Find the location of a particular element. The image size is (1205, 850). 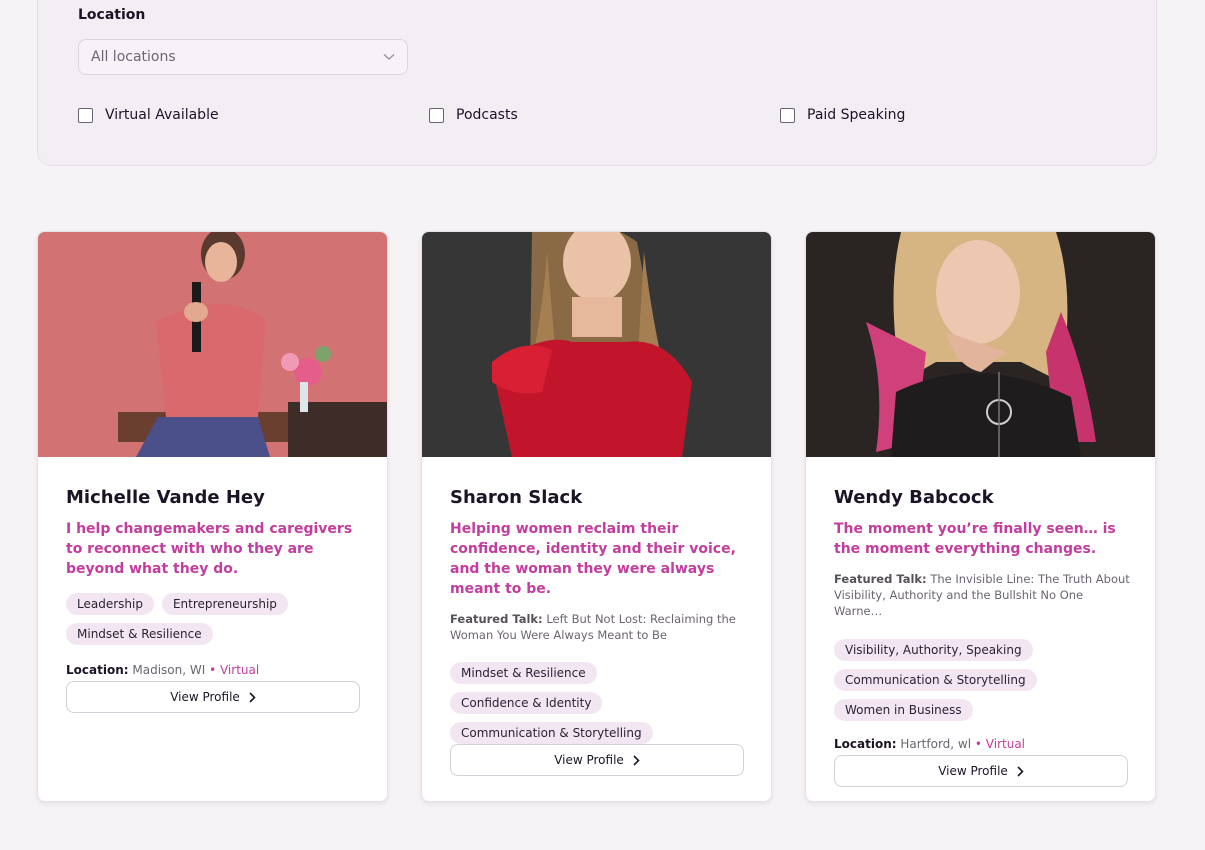

tag: Entrepreneurship is located at coordinates (224, 604).